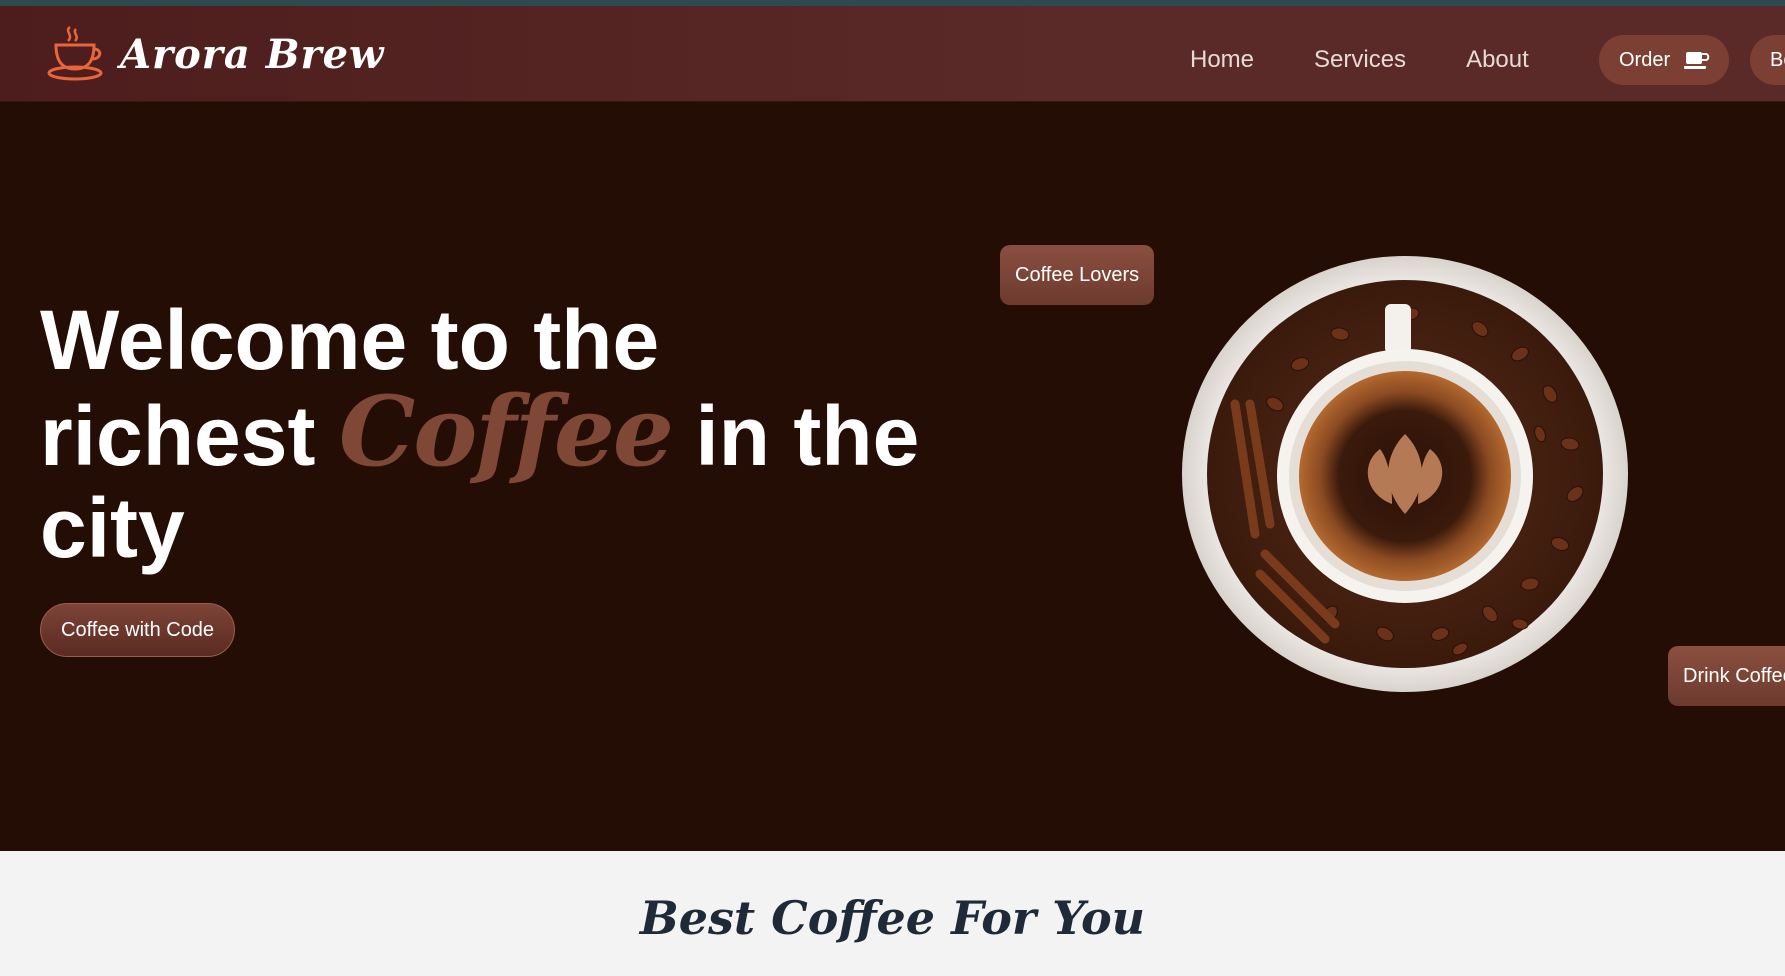  I want to click on coffee-cup-image, so click(1405, 474).